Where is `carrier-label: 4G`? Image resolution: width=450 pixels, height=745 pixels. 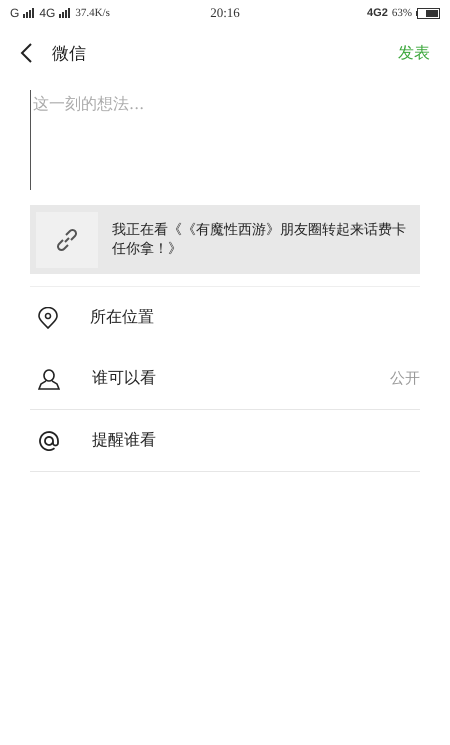
carrier-label: 4G is located at coordinates (47, 13).